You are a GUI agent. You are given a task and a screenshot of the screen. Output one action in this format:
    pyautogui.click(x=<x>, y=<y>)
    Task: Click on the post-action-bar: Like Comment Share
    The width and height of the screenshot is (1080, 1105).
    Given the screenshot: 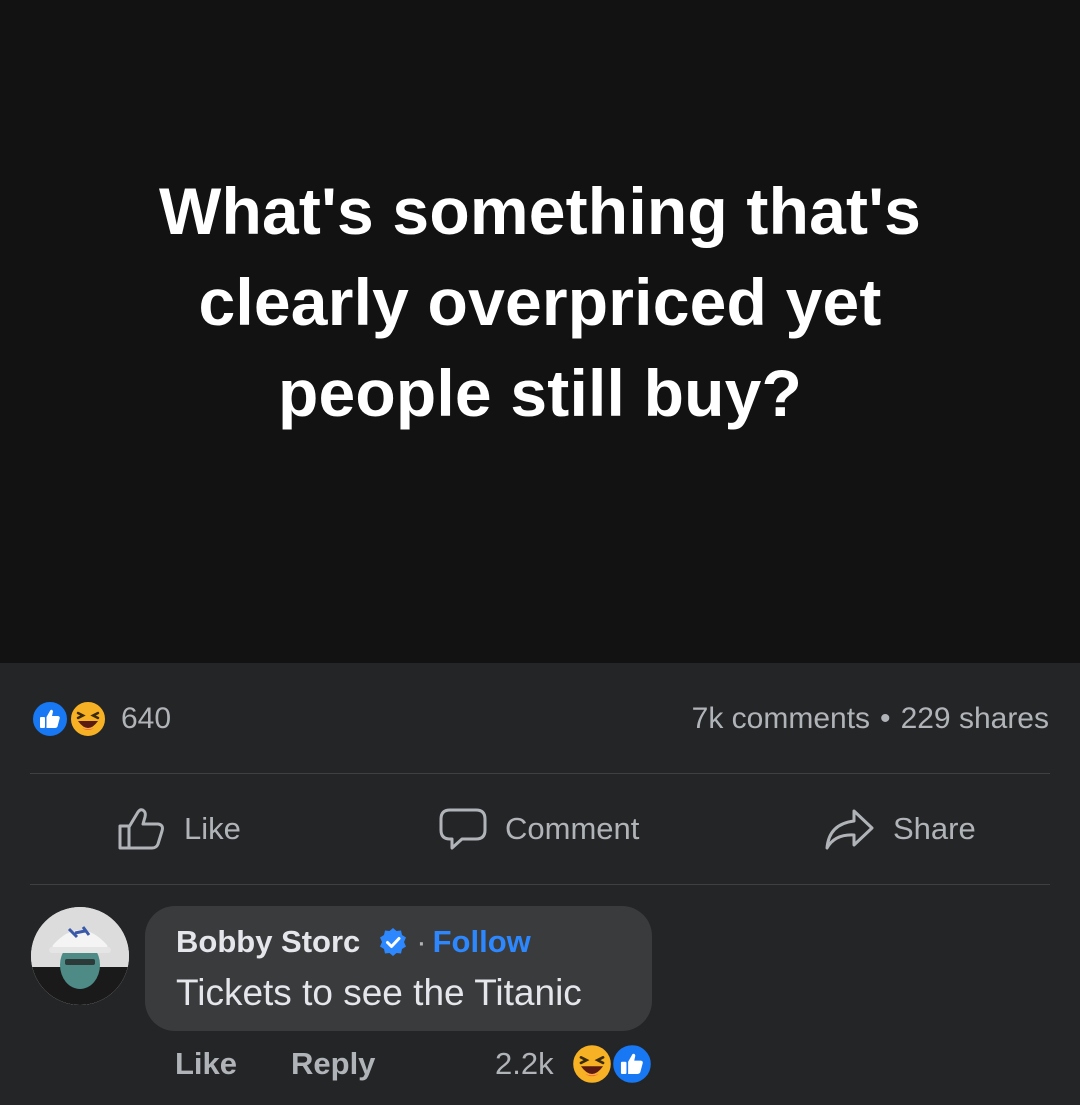 What is the action you would take?
    pyautogui.click(x=540, y=829)
    